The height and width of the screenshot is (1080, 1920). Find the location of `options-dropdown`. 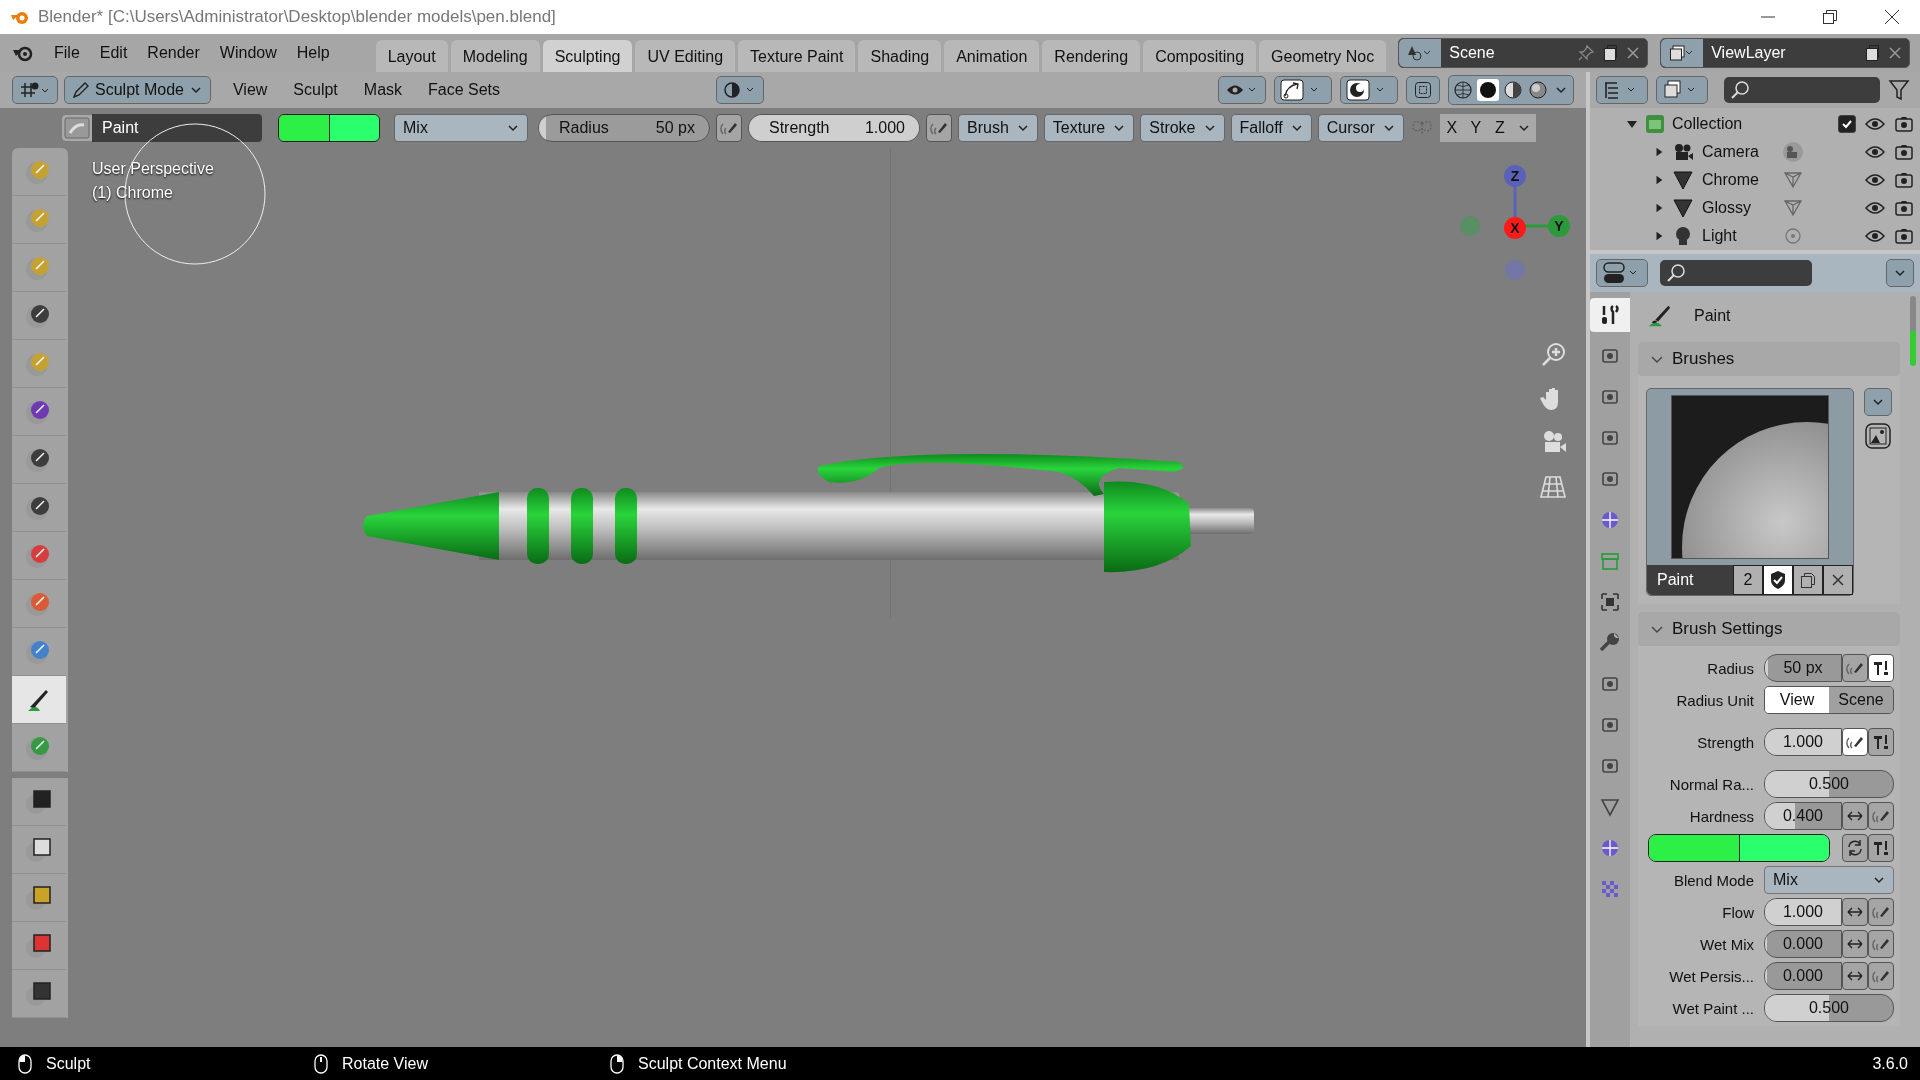

options-dropdown is located at coordinates (1900, 273).